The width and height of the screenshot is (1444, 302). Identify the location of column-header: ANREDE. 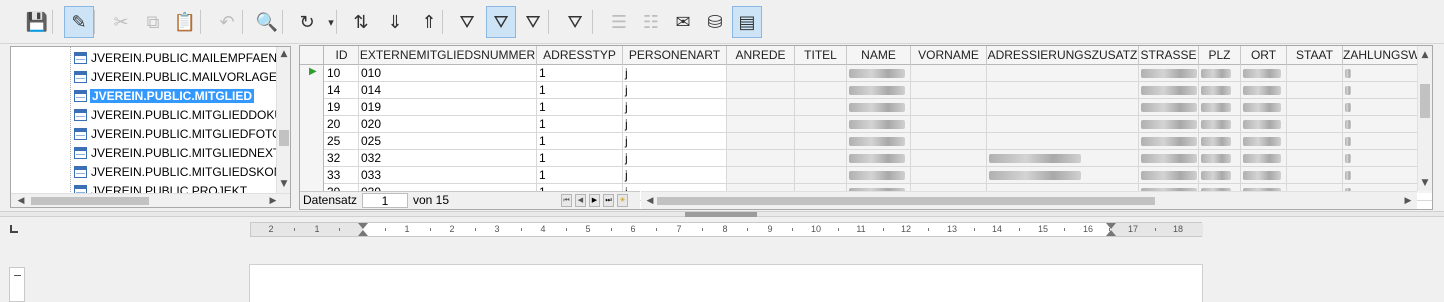
(761, 55).